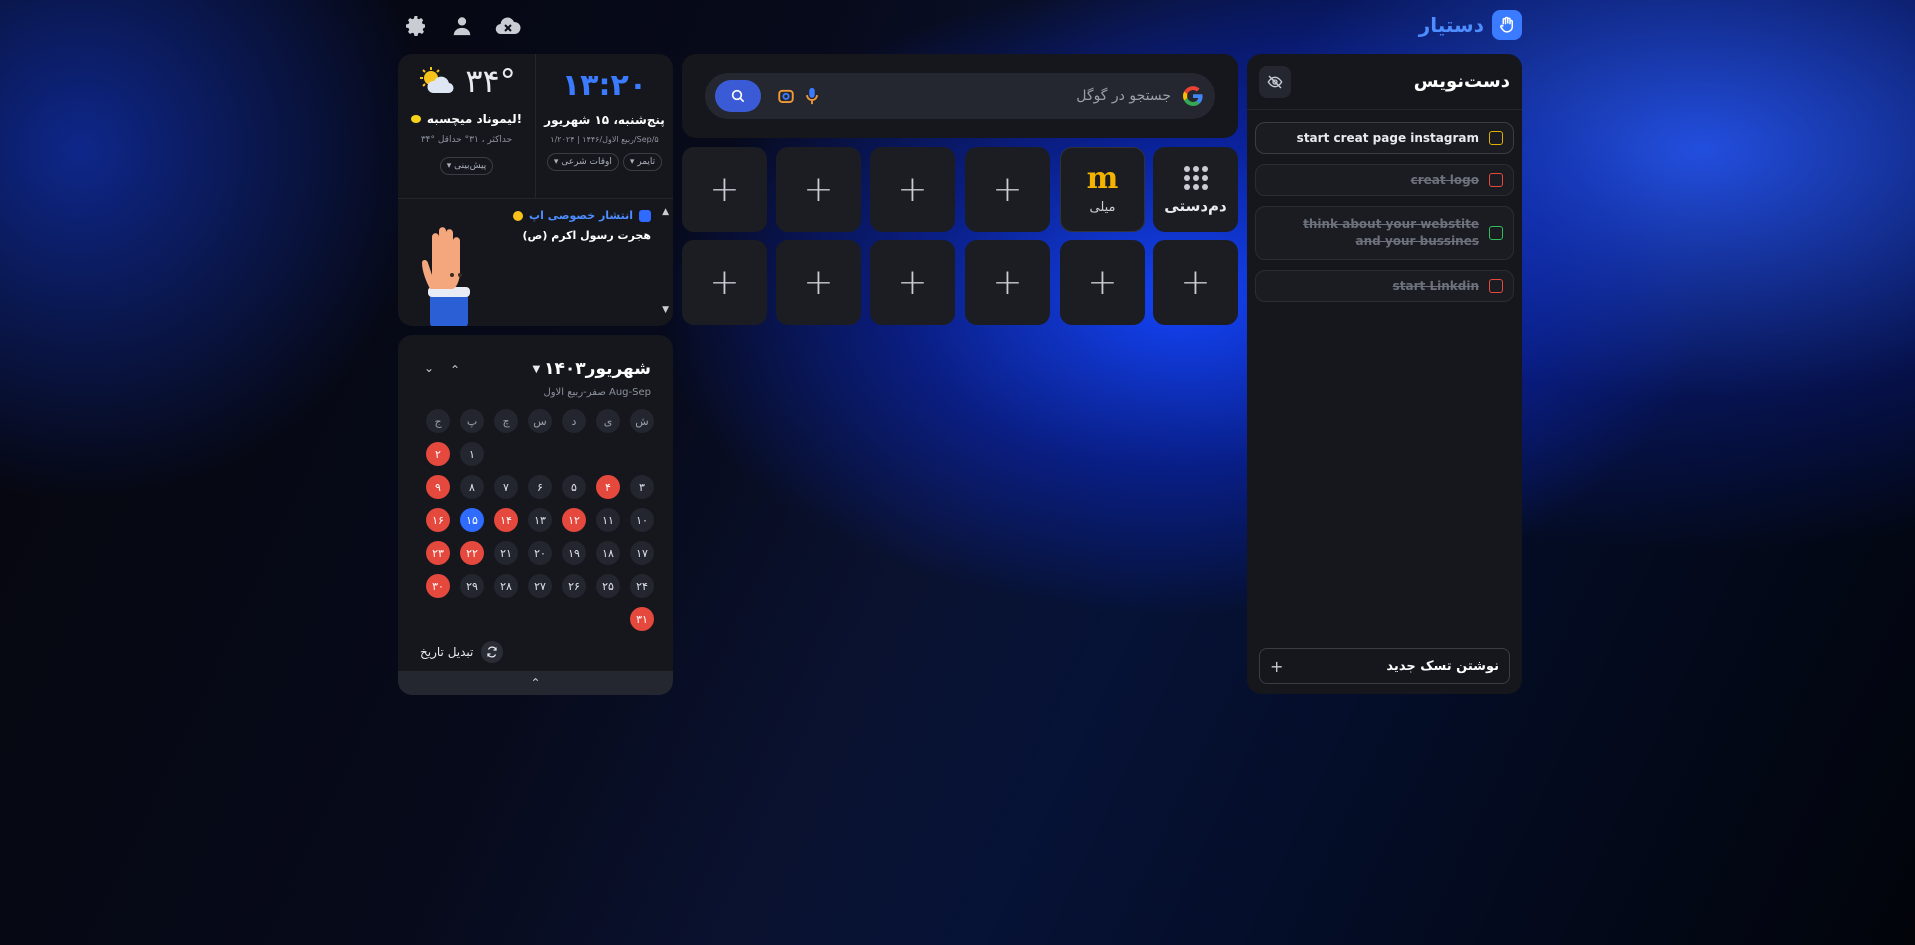 The height and width of the screenshot is (945, 1915). What do you see at coordinates (1102, 207) in the screenshot?
I see `tile-label: میلی` at bounding box center [1102, 207].